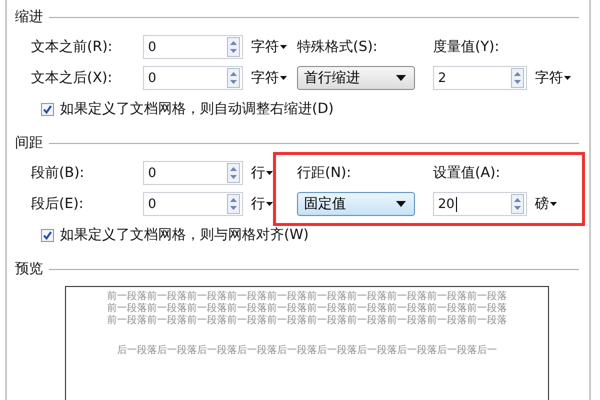 The width and height of the screenshot is (600, 400). I want to click on field-label: 行距(N):, so click(324, 173).